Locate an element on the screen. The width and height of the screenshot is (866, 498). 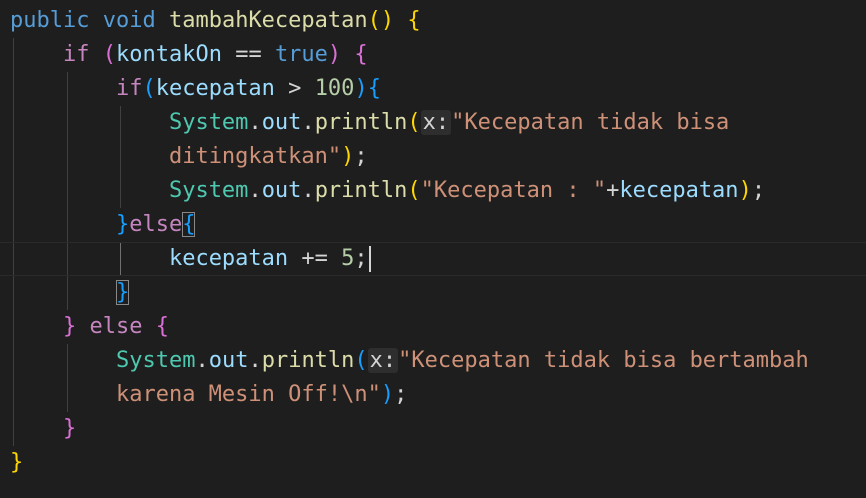
code-token: karena Mesin Off!\n" is located at coordinates (248, 394).